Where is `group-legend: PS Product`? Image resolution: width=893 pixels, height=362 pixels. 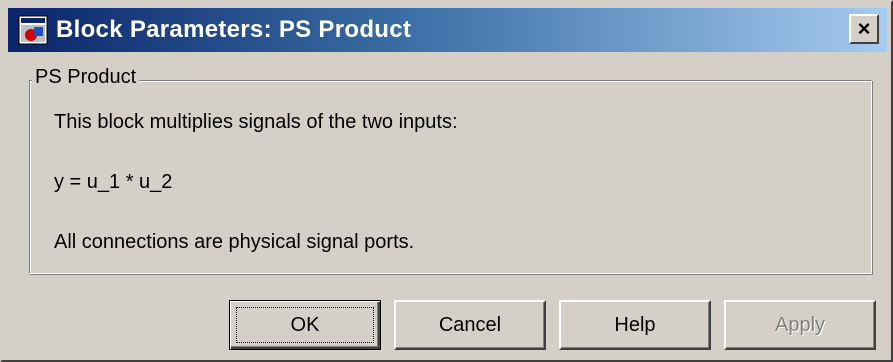
group-legend: PS Product is located at coordinates (86, 77).